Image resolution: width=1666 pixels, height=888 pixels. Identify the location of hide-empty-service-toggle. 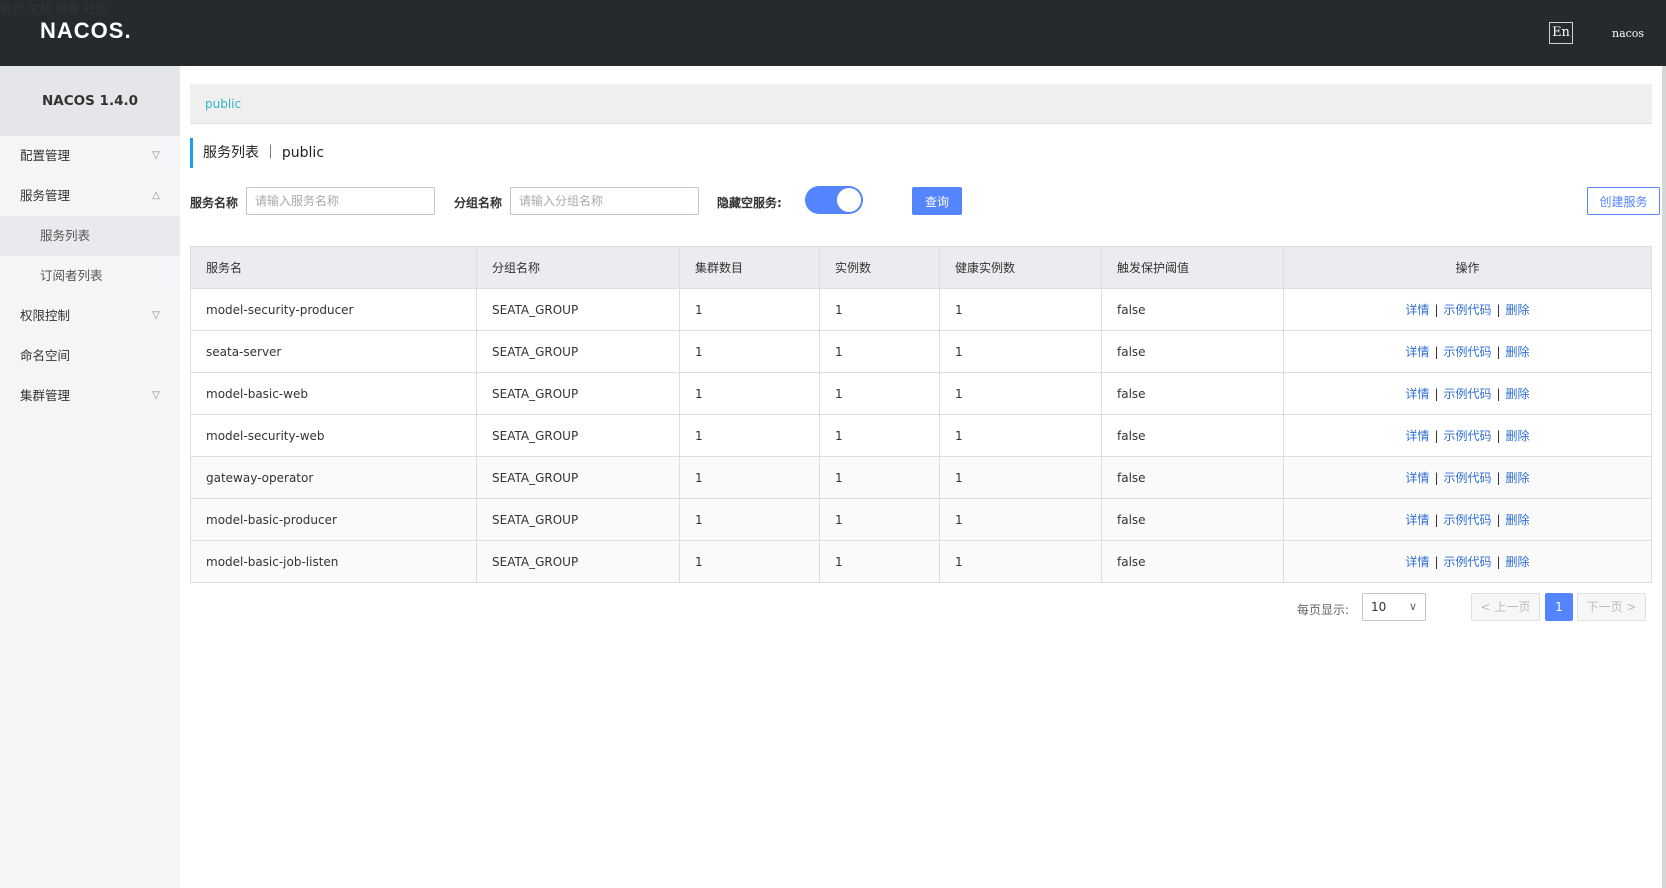
(834, 200).